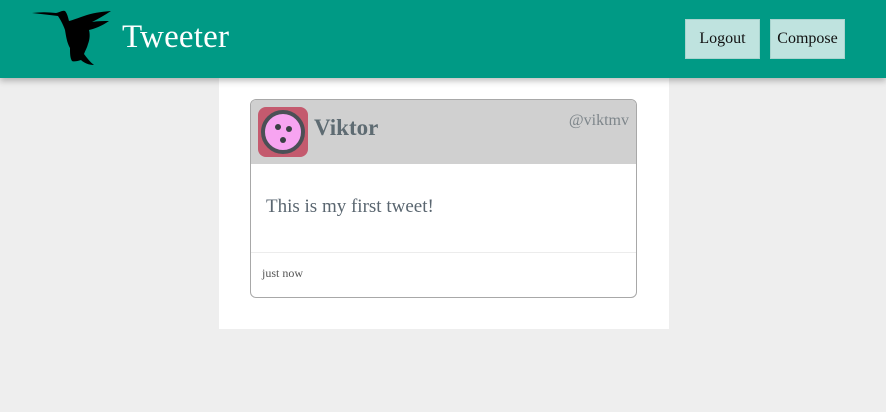  Describe the element at coordinates (807, 39) in the screenshot. I see `compose-button: Compose` at that location.